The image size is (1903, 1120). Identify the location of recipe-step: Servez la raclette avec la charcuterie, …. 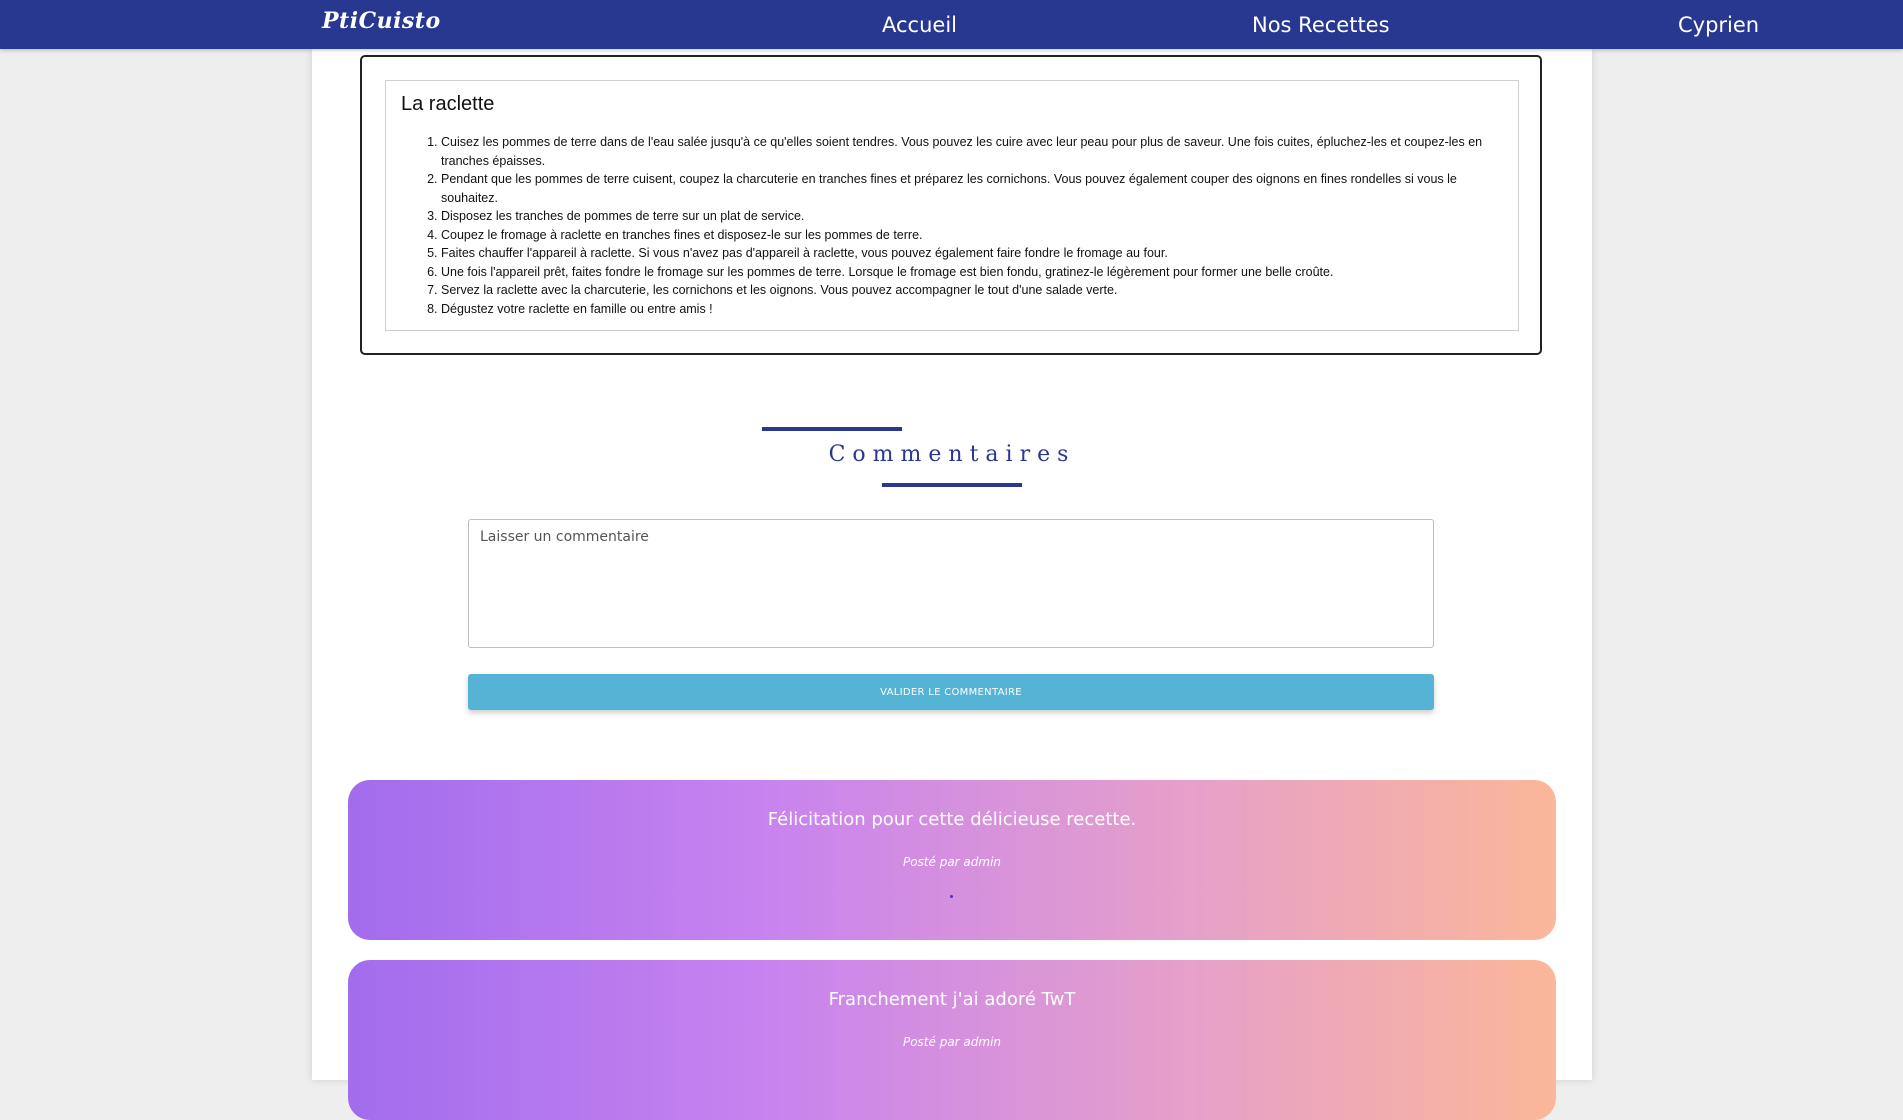
(971, 290).